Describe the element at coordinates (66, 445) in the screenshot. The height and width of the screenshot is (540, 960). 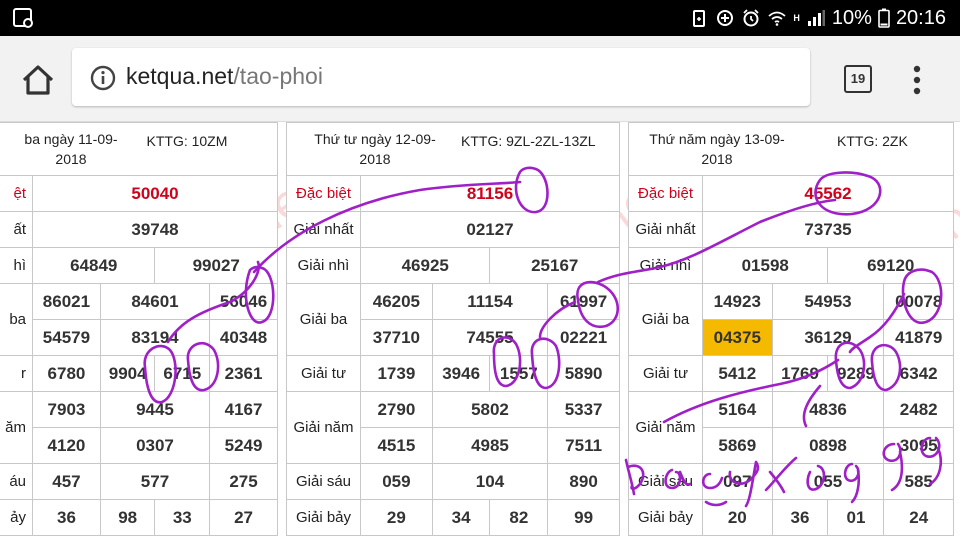
I see `fifth-prize: 4120` at that location.